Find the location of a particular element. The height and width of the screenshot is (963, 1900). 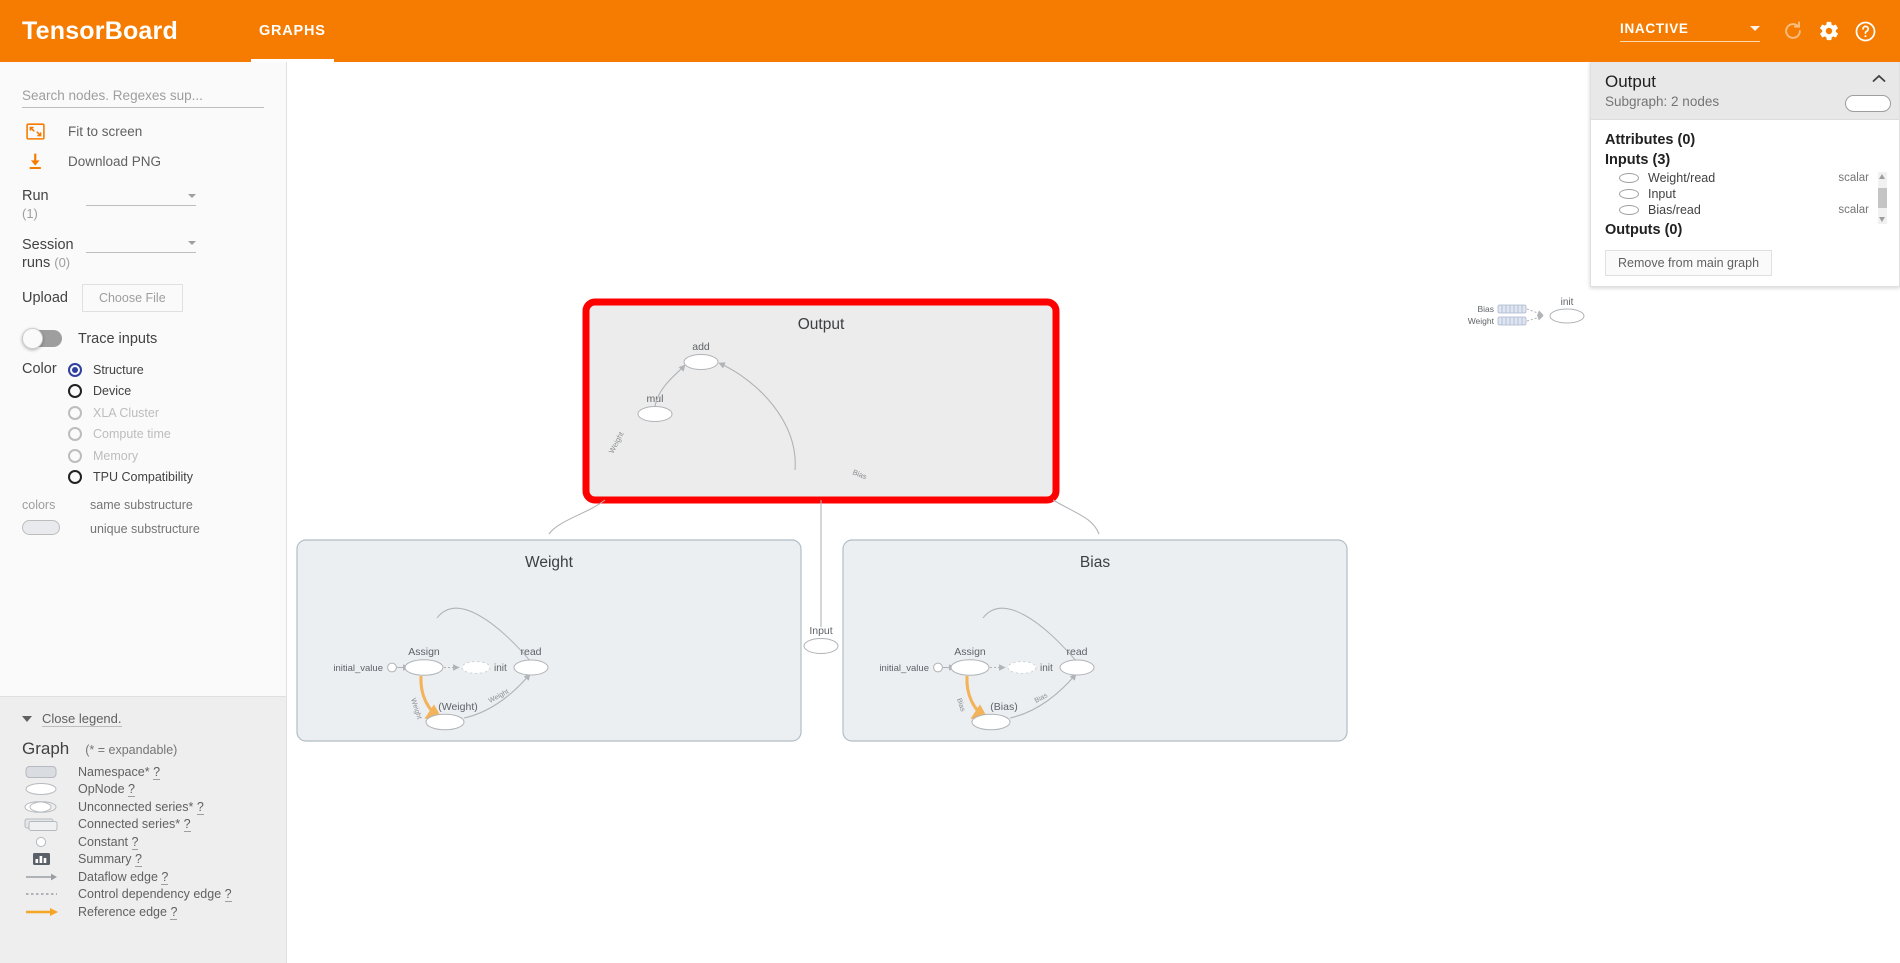

close-legend-label: Close legend. is located at coordinates (82, 719).